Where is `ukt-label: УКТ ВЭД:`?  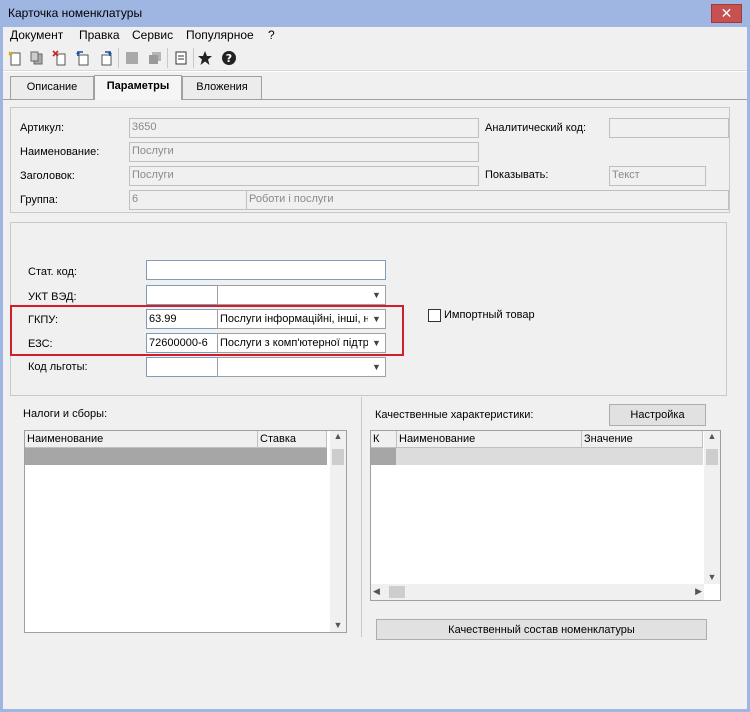
ukt-label: УКТ ВЭД: is located at coordinates (52, 297).